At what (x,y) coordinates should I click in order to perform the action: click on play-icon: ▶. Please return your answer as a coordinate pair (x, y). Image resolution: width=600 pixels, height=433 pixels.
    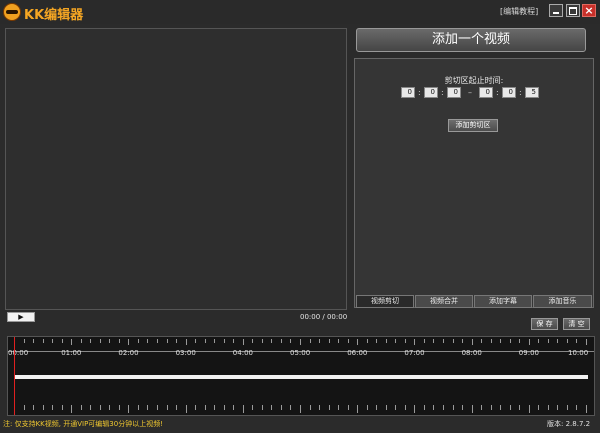
    Looking at the image, I should click on (21, 317).